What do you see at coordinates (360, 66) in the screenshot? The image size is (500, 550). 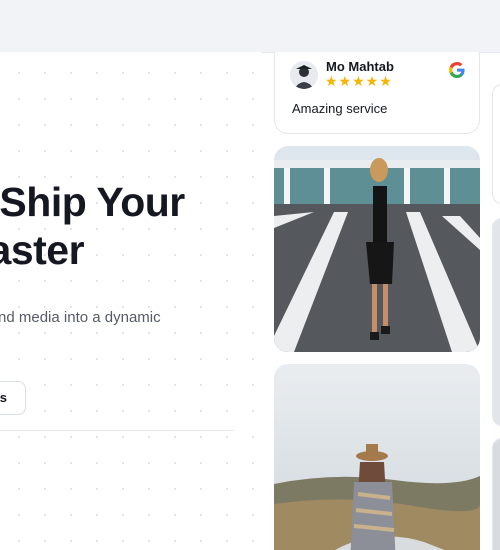 I see `reviewer-name: Mo Mahtab` at bounding box center [360, 66].